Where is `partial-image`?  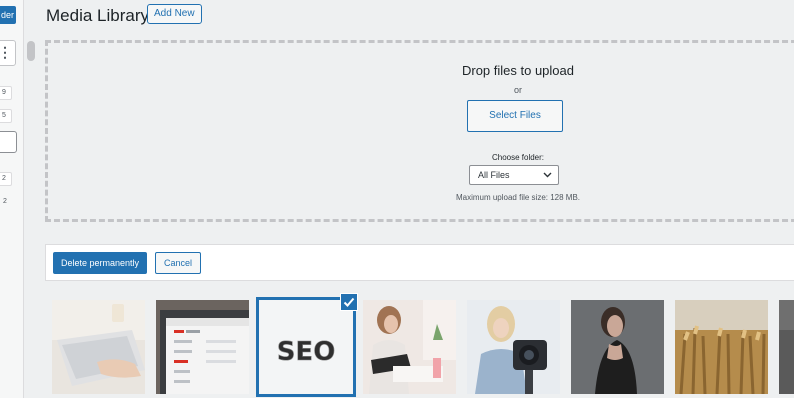
partial-image is located at coordinates (786, 347).